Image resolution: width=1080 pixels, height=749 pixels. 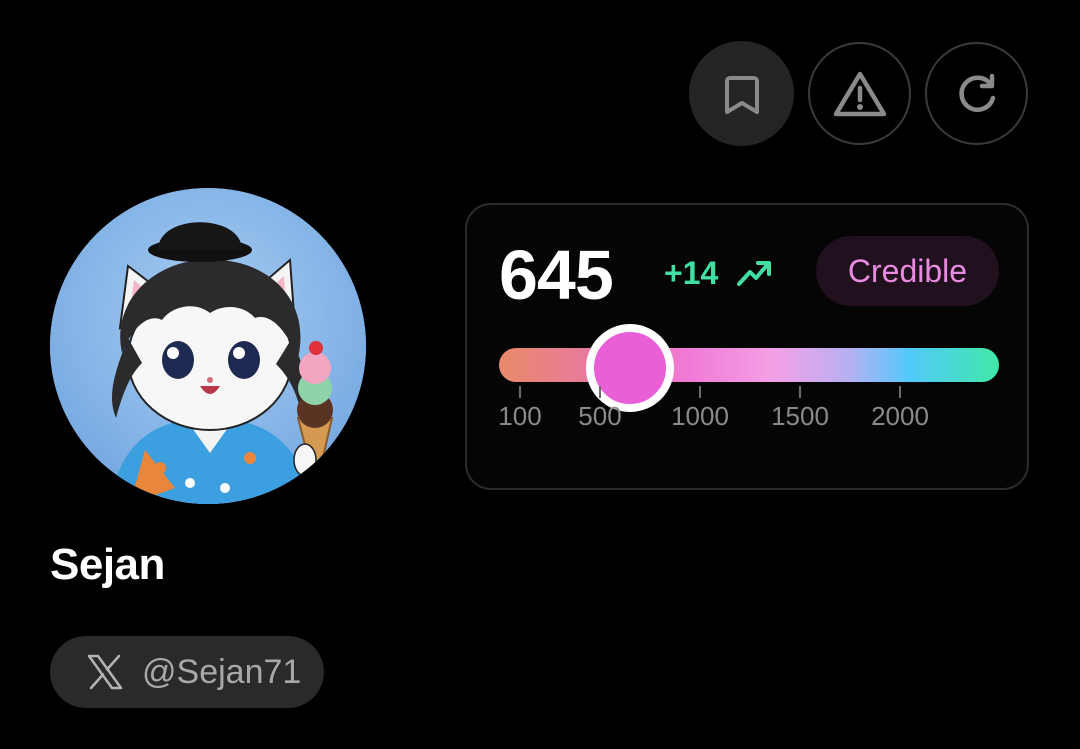 What do you see at coordinates (107, 564) in the screenshot?
I see `user-name: Sejan` at bounding box center [107, 564].